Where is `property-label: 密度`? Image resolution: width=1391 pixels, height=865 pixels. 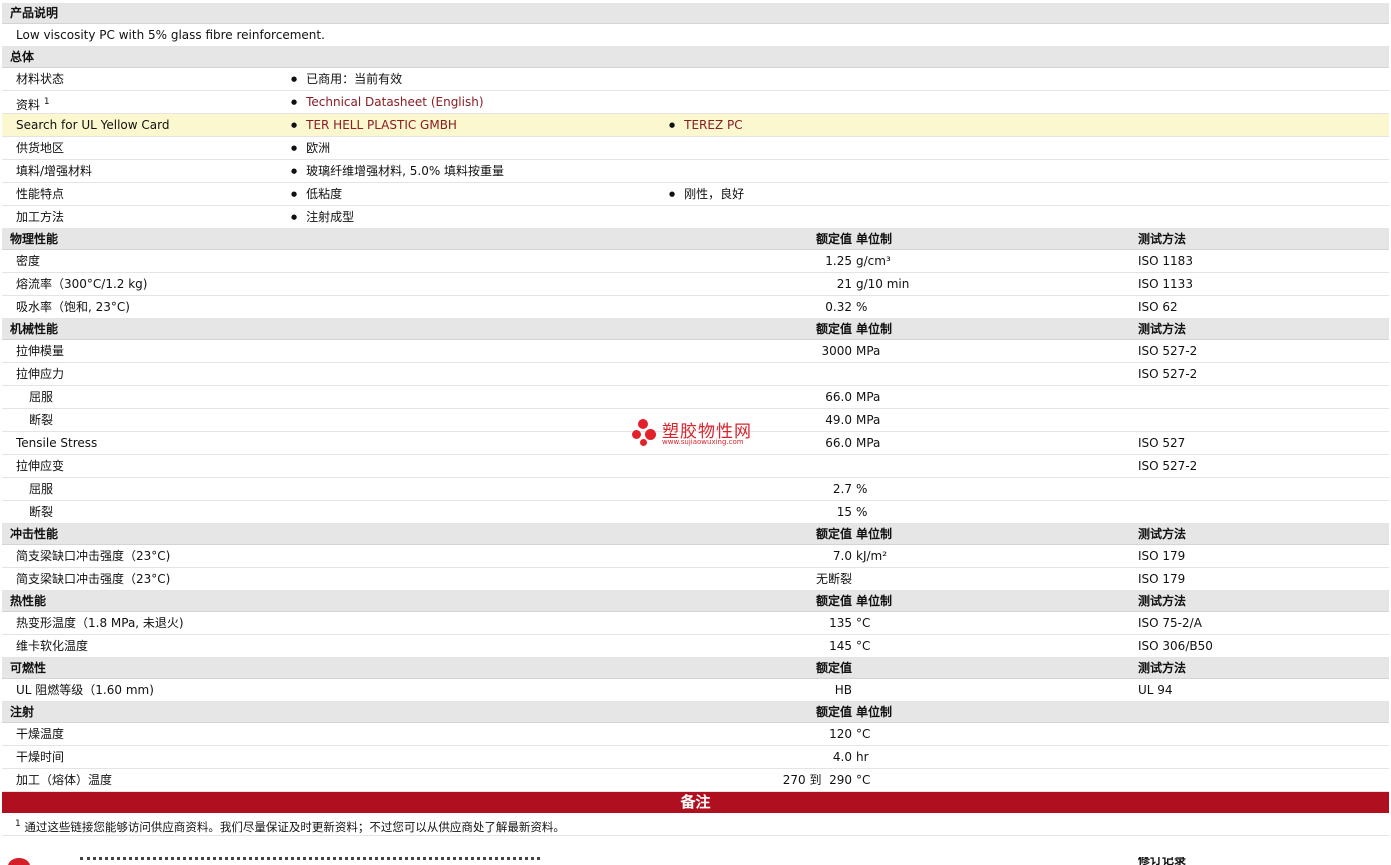 property-label: 密度 is located at coordinates (28, 261).